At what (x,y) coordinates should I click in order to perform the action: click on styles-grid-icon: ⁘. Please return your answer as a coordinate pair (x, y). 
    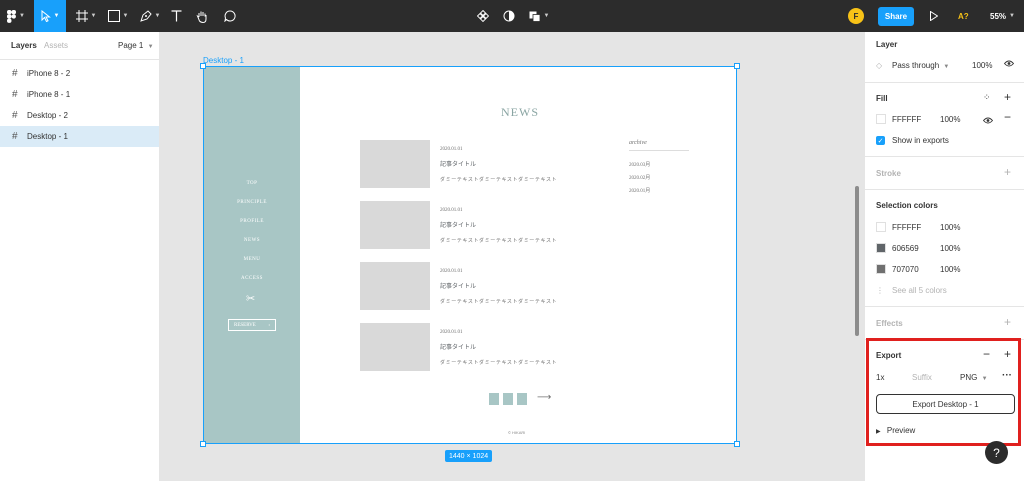
    Looking at the image, I should click on (987, 97).